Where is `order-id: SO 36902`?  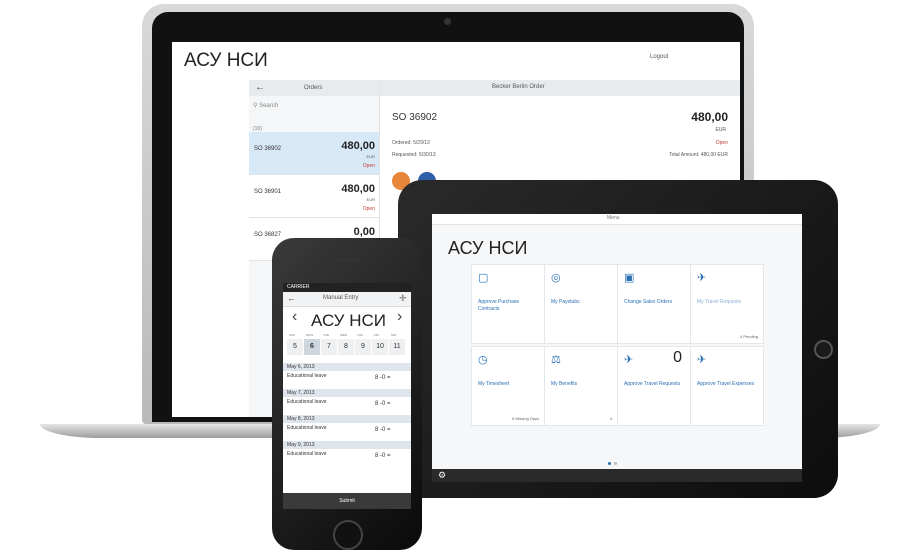 order-id: SO 36902 is located at coordinates (268, 149).